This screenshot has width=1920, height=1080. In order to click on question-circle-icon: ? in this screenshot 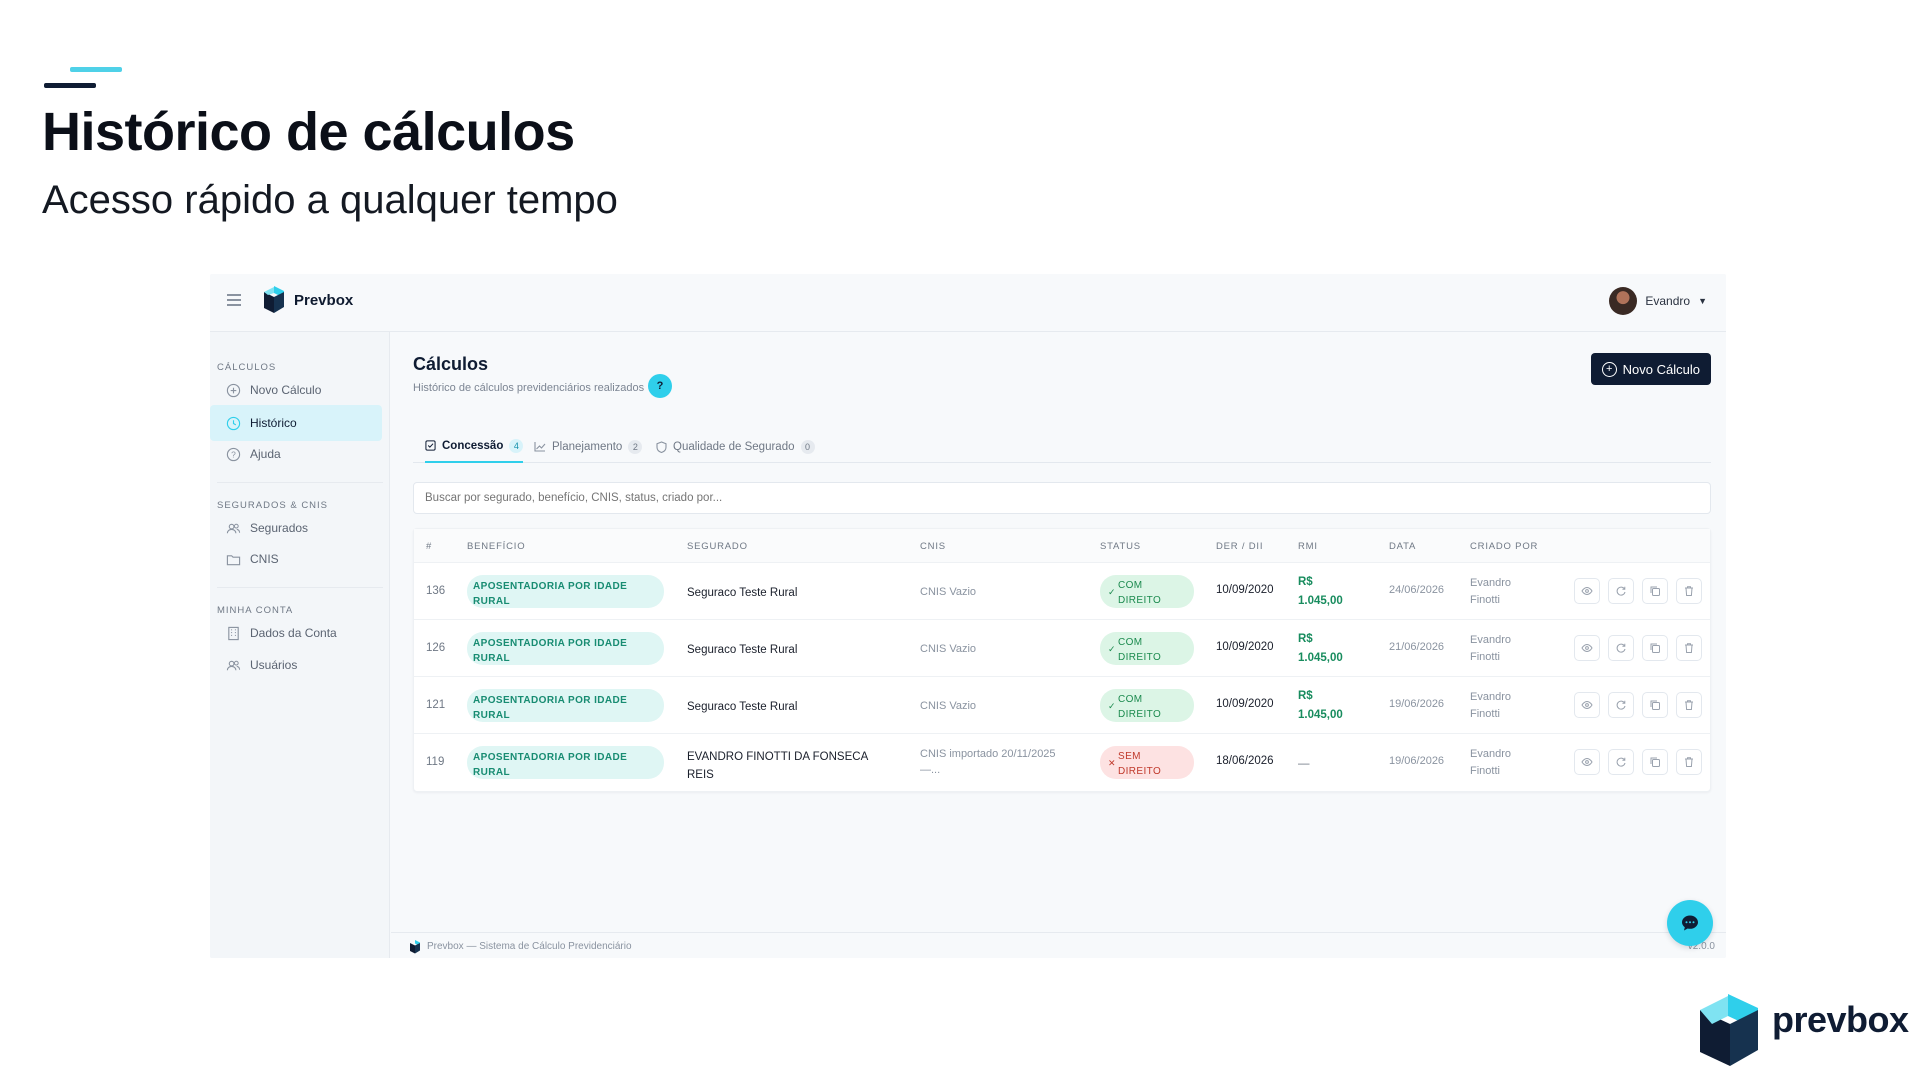, I will do `click(233, 454)`.